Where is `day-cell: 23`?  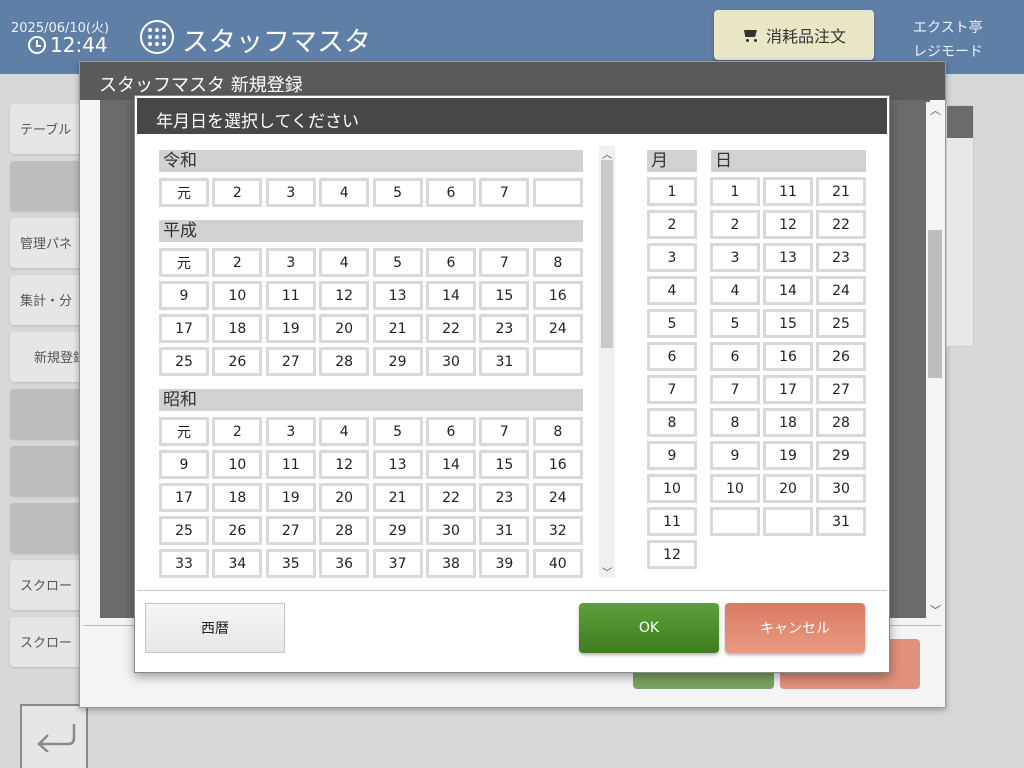 day-cell: 23 is located at coordinates (841, 257).